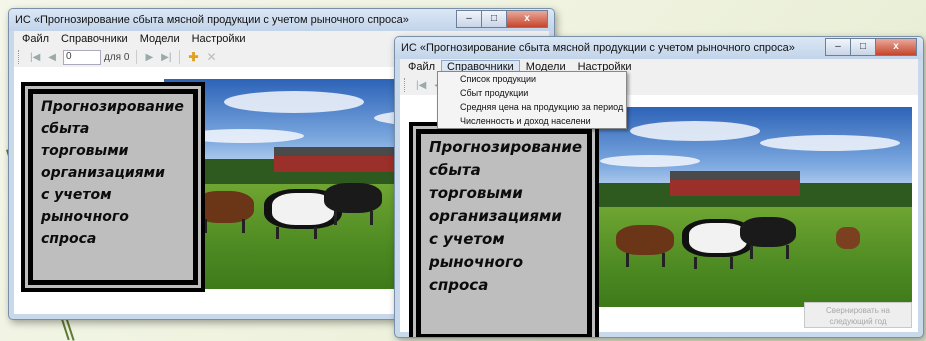 This screenshot has width=926, height=341. Describe the element at coordinates (219, 39) in the screenshot. I see `menu-settings: Настройки` at that location.